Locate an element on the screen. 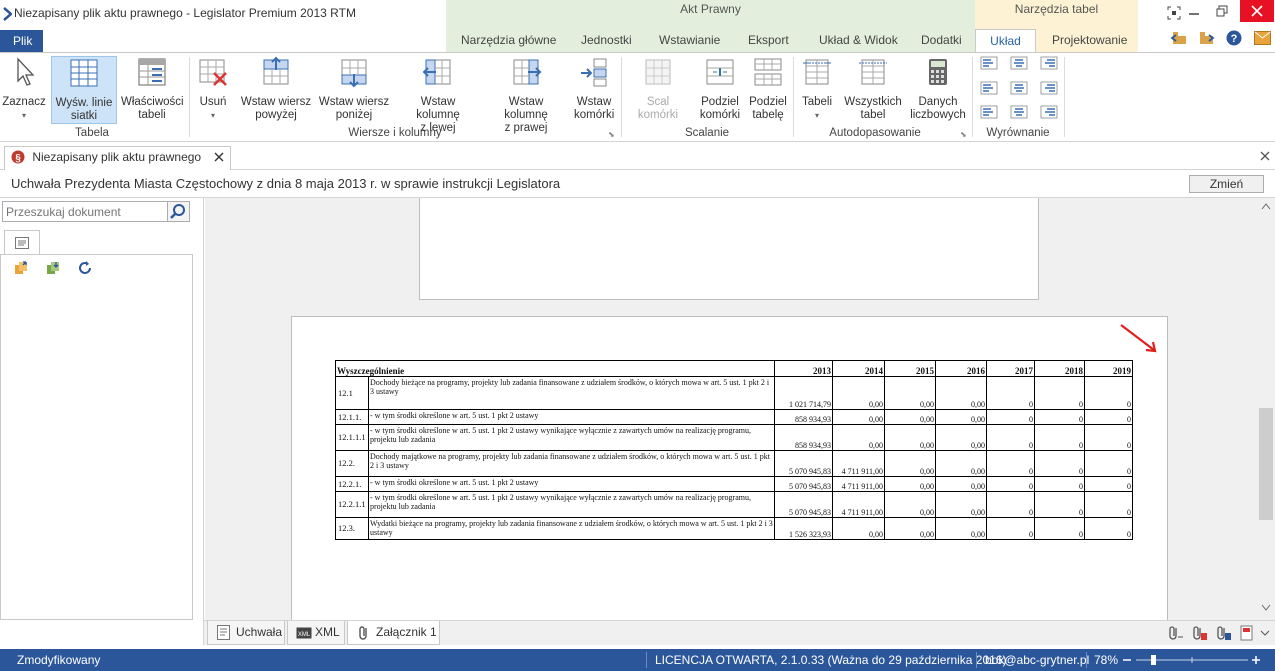  redo-icon is located at coordinates (1207, 38).